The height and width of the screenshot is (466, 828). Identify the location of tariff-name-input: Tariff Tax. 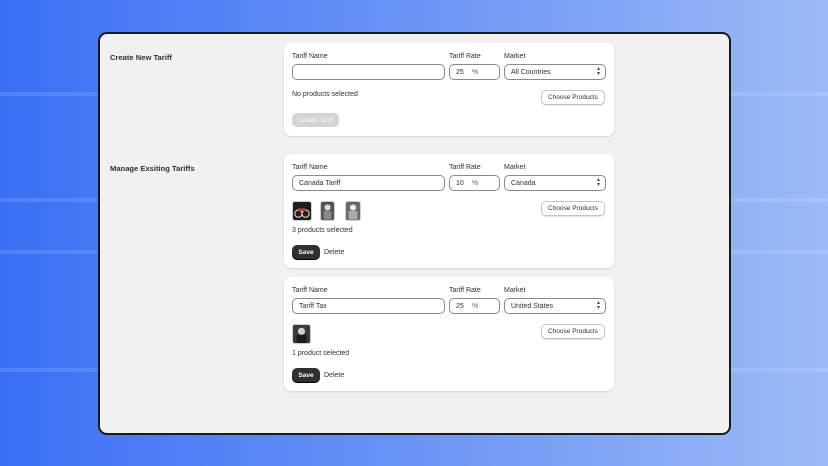
(368, 306).